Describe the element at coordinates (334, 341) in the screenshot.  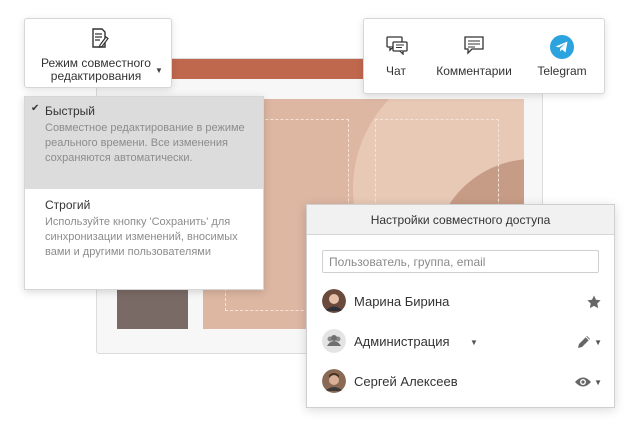
I see `group-avatar` at that location.